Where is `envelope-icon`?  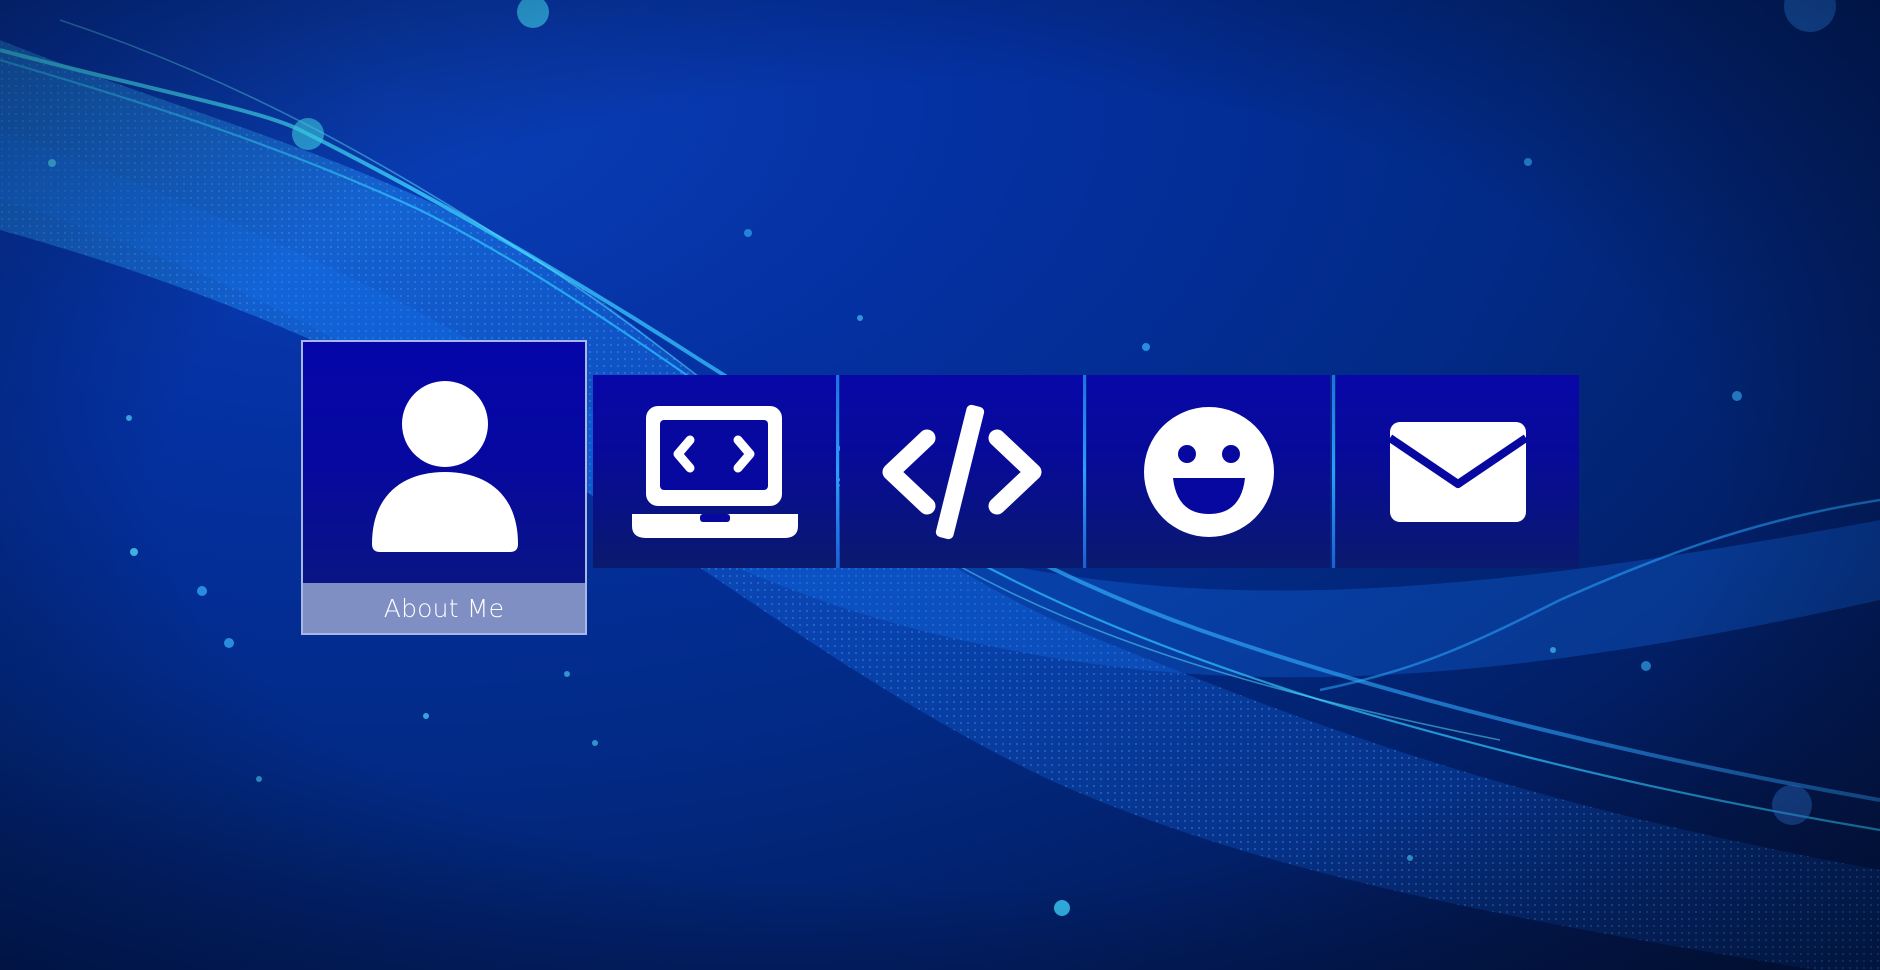
envelope-icon is located at coordinates (1457, 471).